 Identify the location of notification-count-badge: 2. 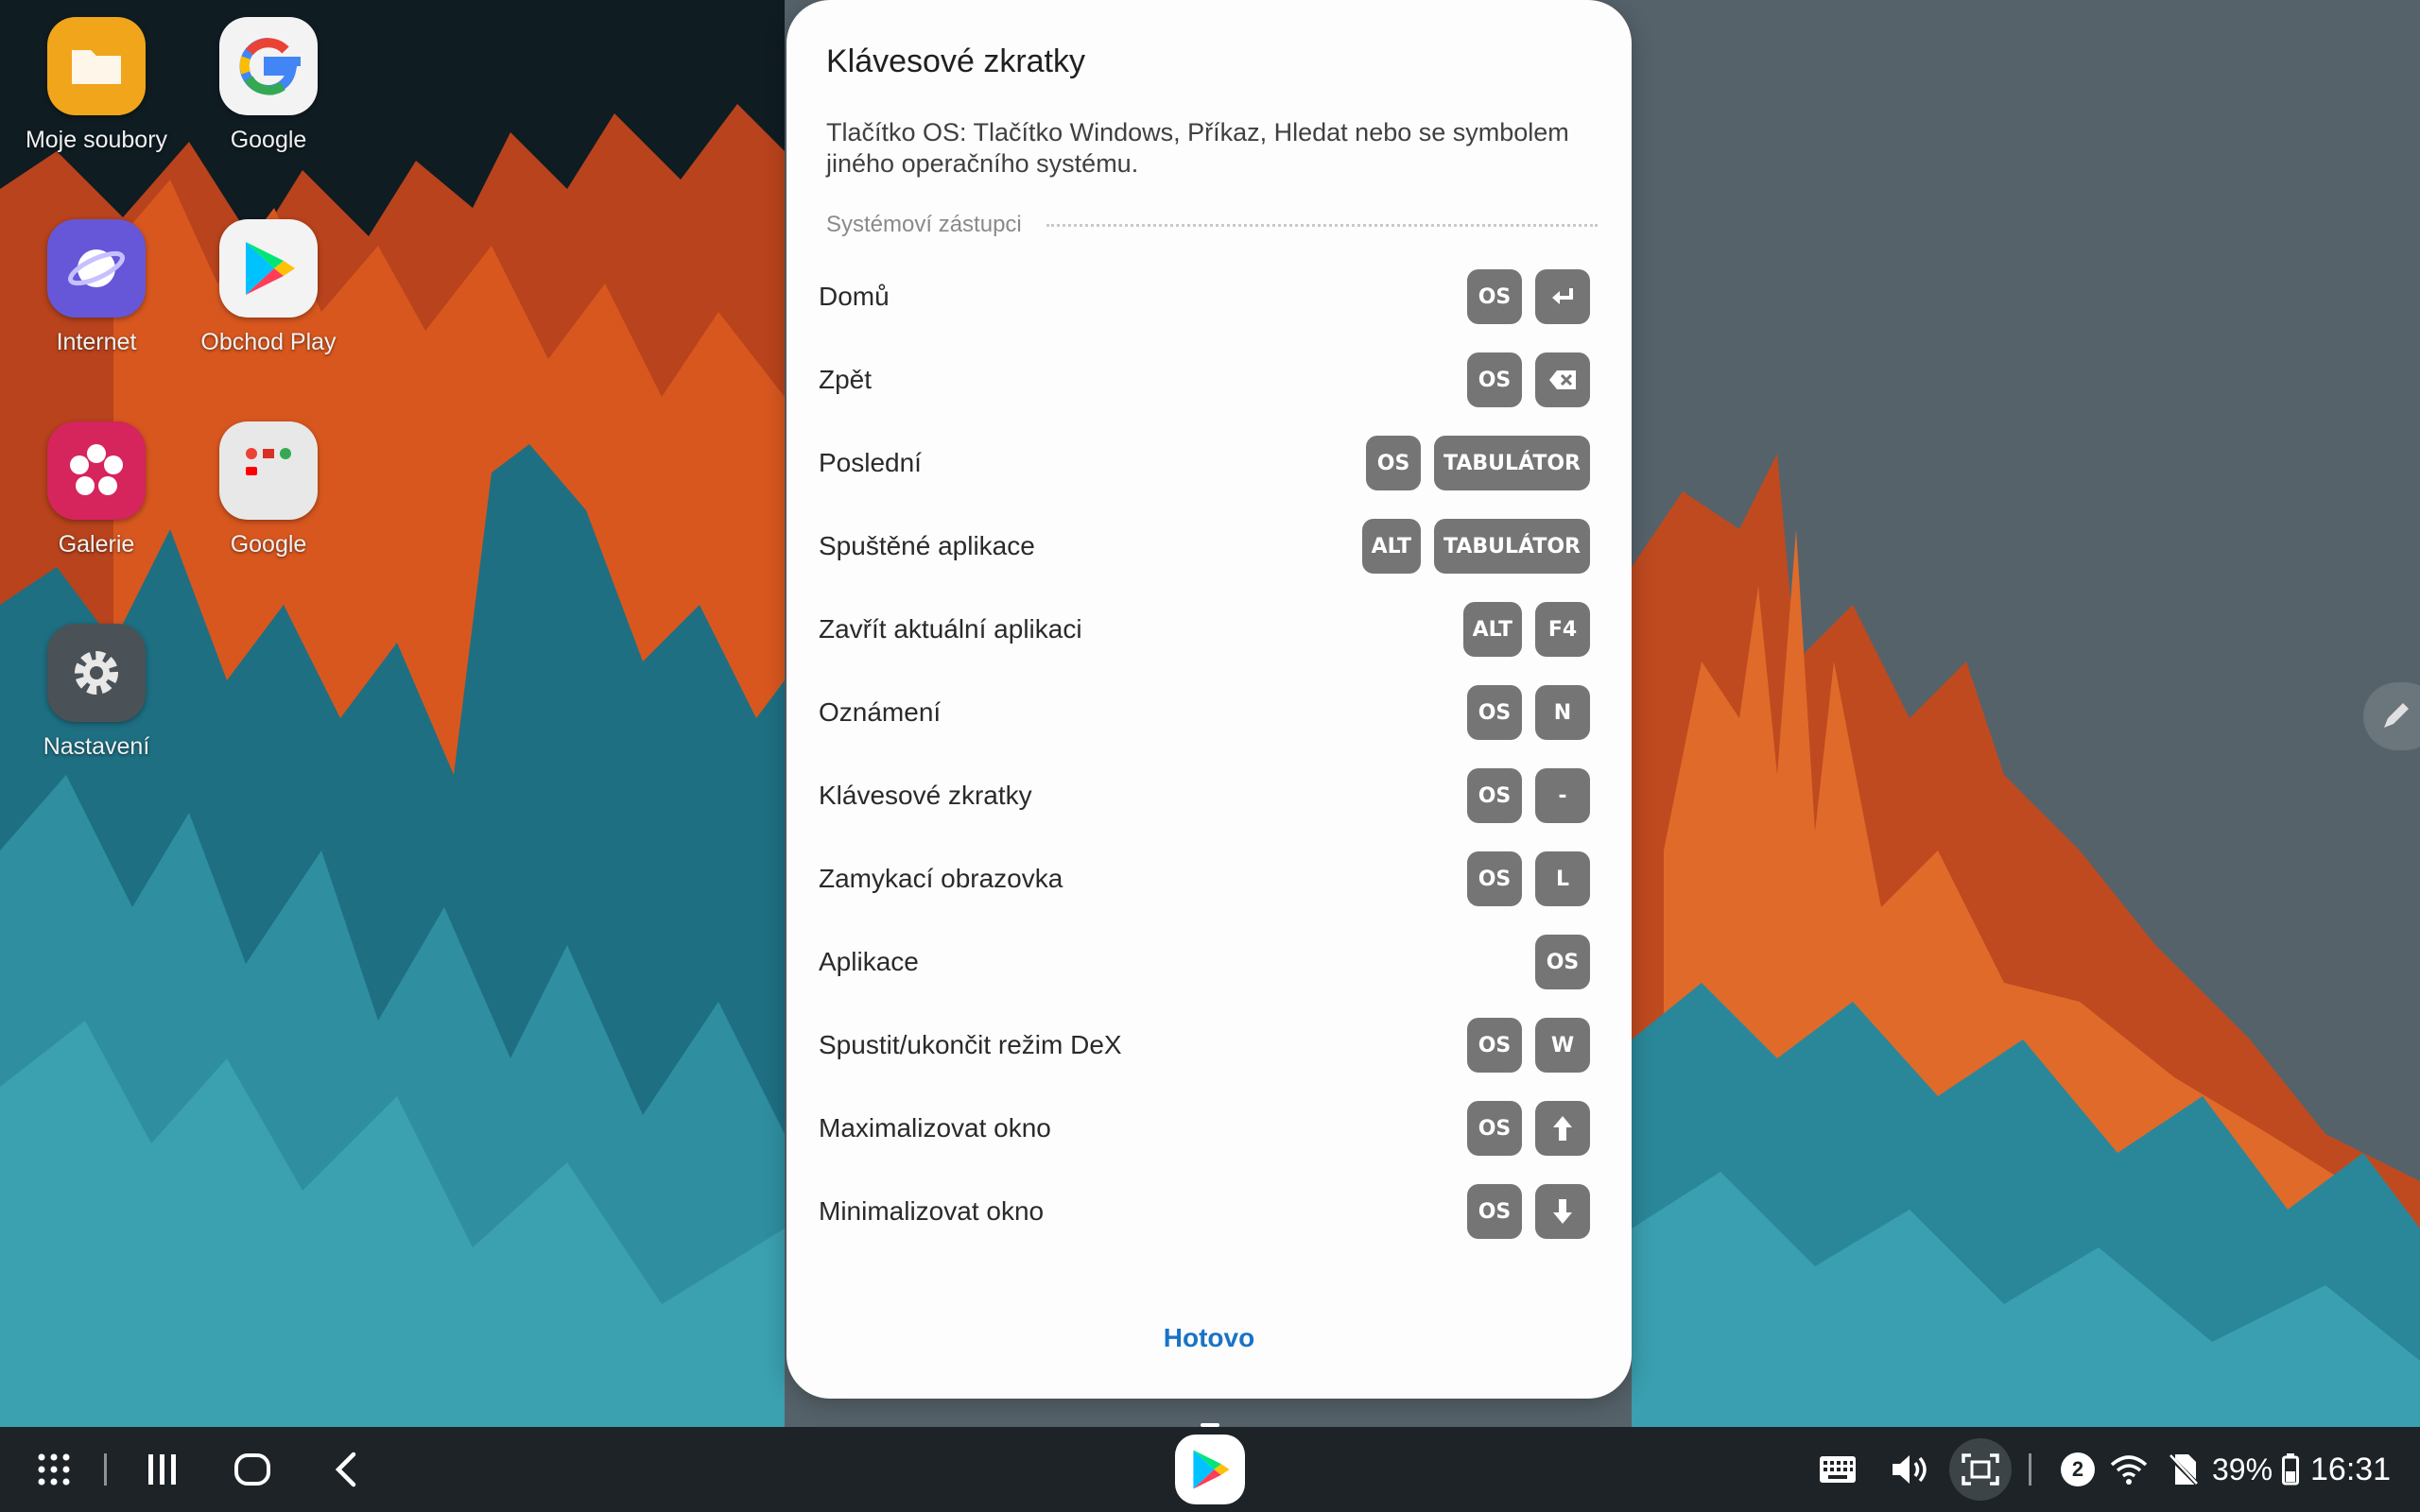
(2078, 1469).